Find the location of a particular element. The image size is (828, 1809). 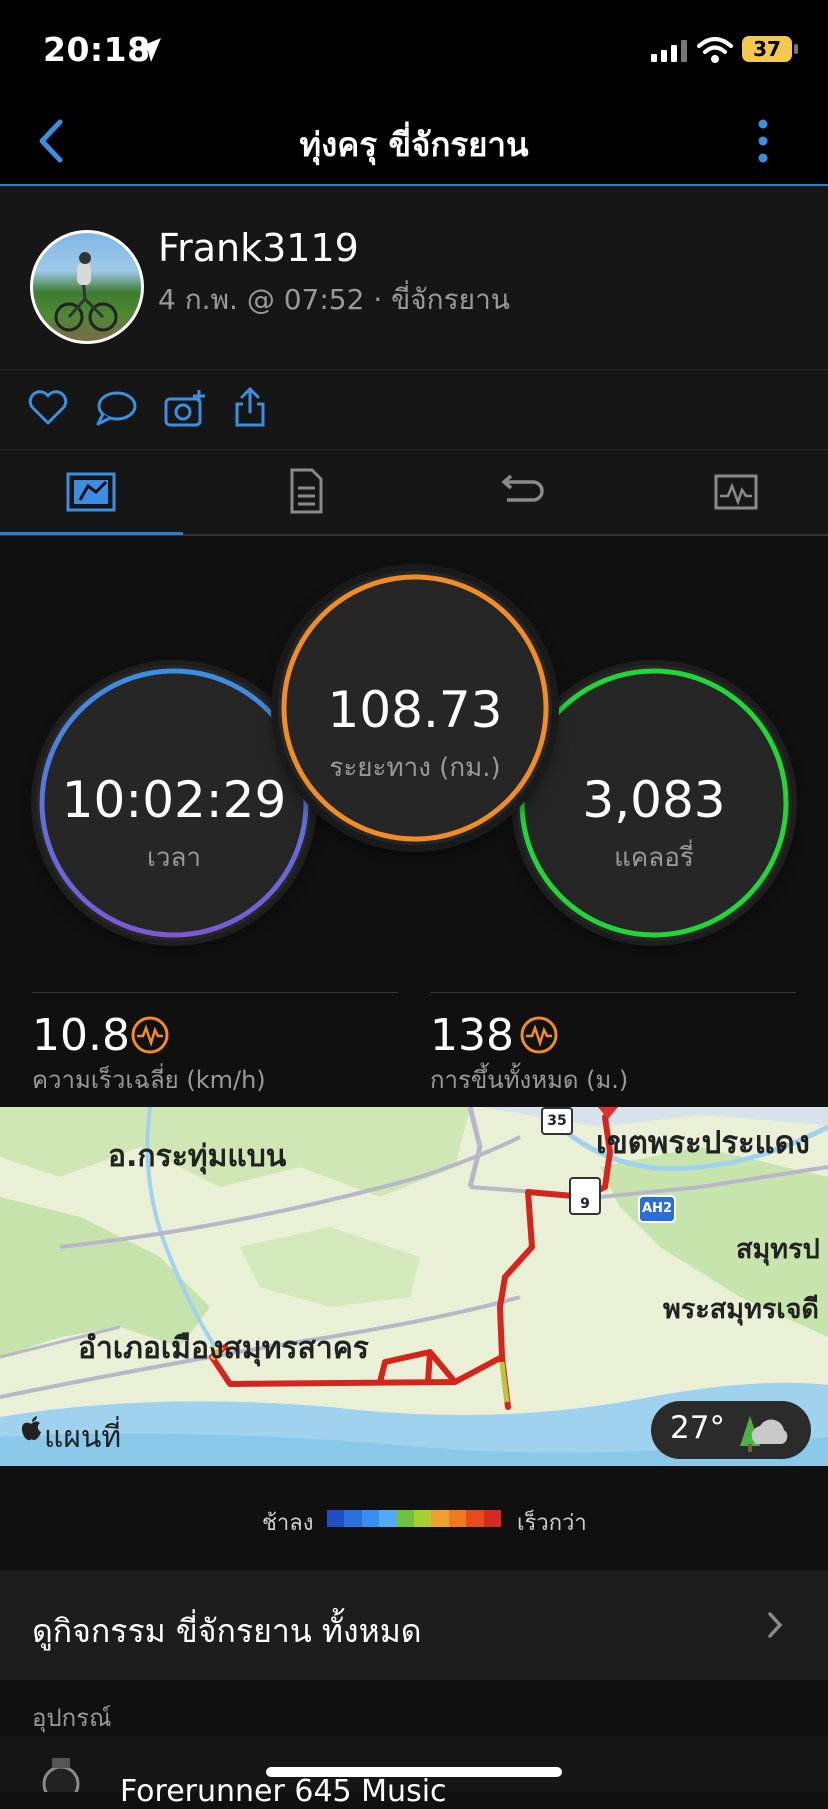

heart-icon is located at coordinates (48, 408).